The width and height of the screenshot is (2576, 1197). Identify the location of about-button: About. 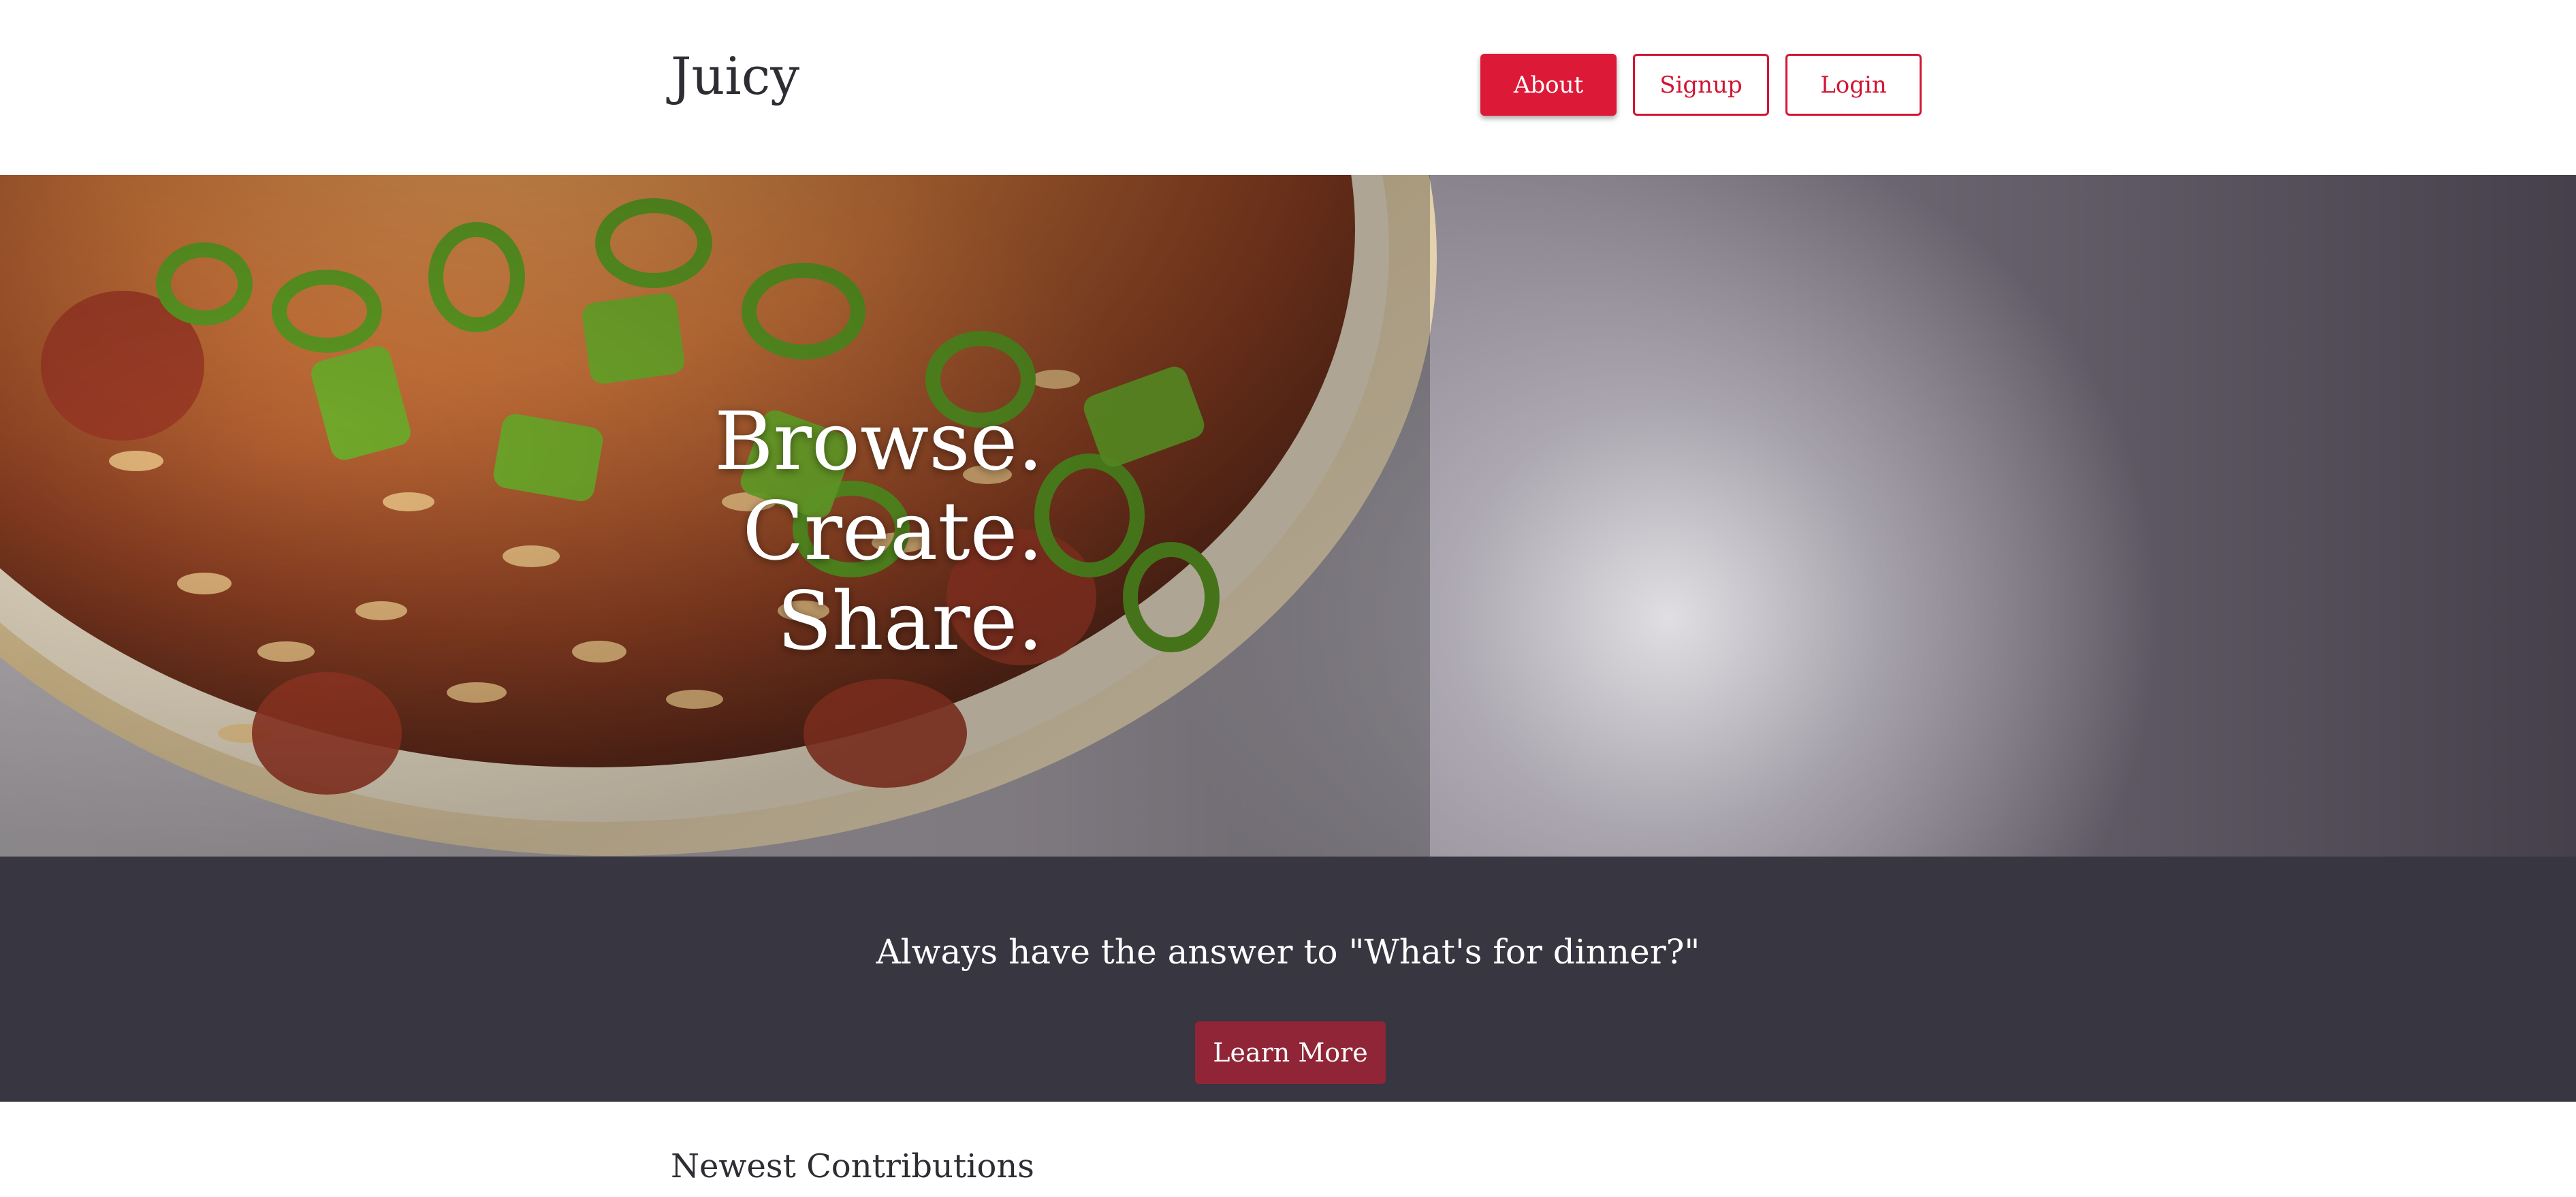
(1548, 85).